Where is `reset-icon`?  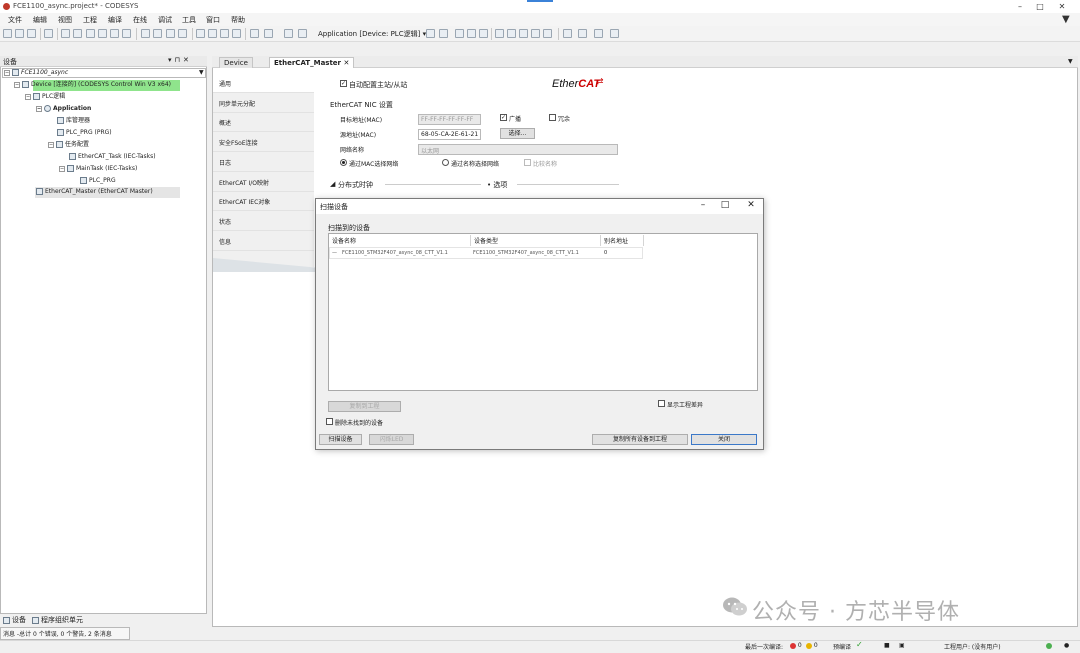 reset-icon is located at coordinates (483, 33).